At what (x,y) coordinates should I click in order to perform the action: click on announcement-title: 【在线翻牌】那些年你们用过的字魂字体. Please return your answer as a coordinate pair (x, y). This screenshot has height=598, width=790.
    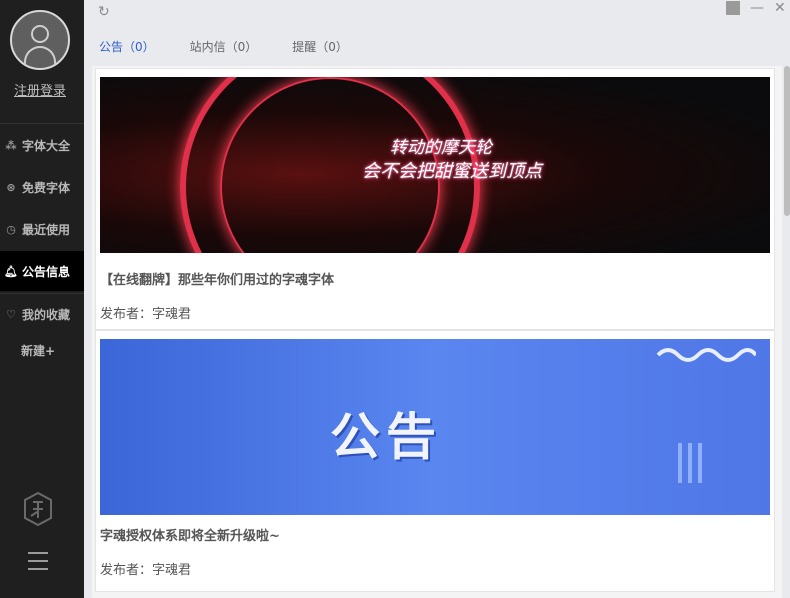
    Looking at the image, I should click on (217, 278).